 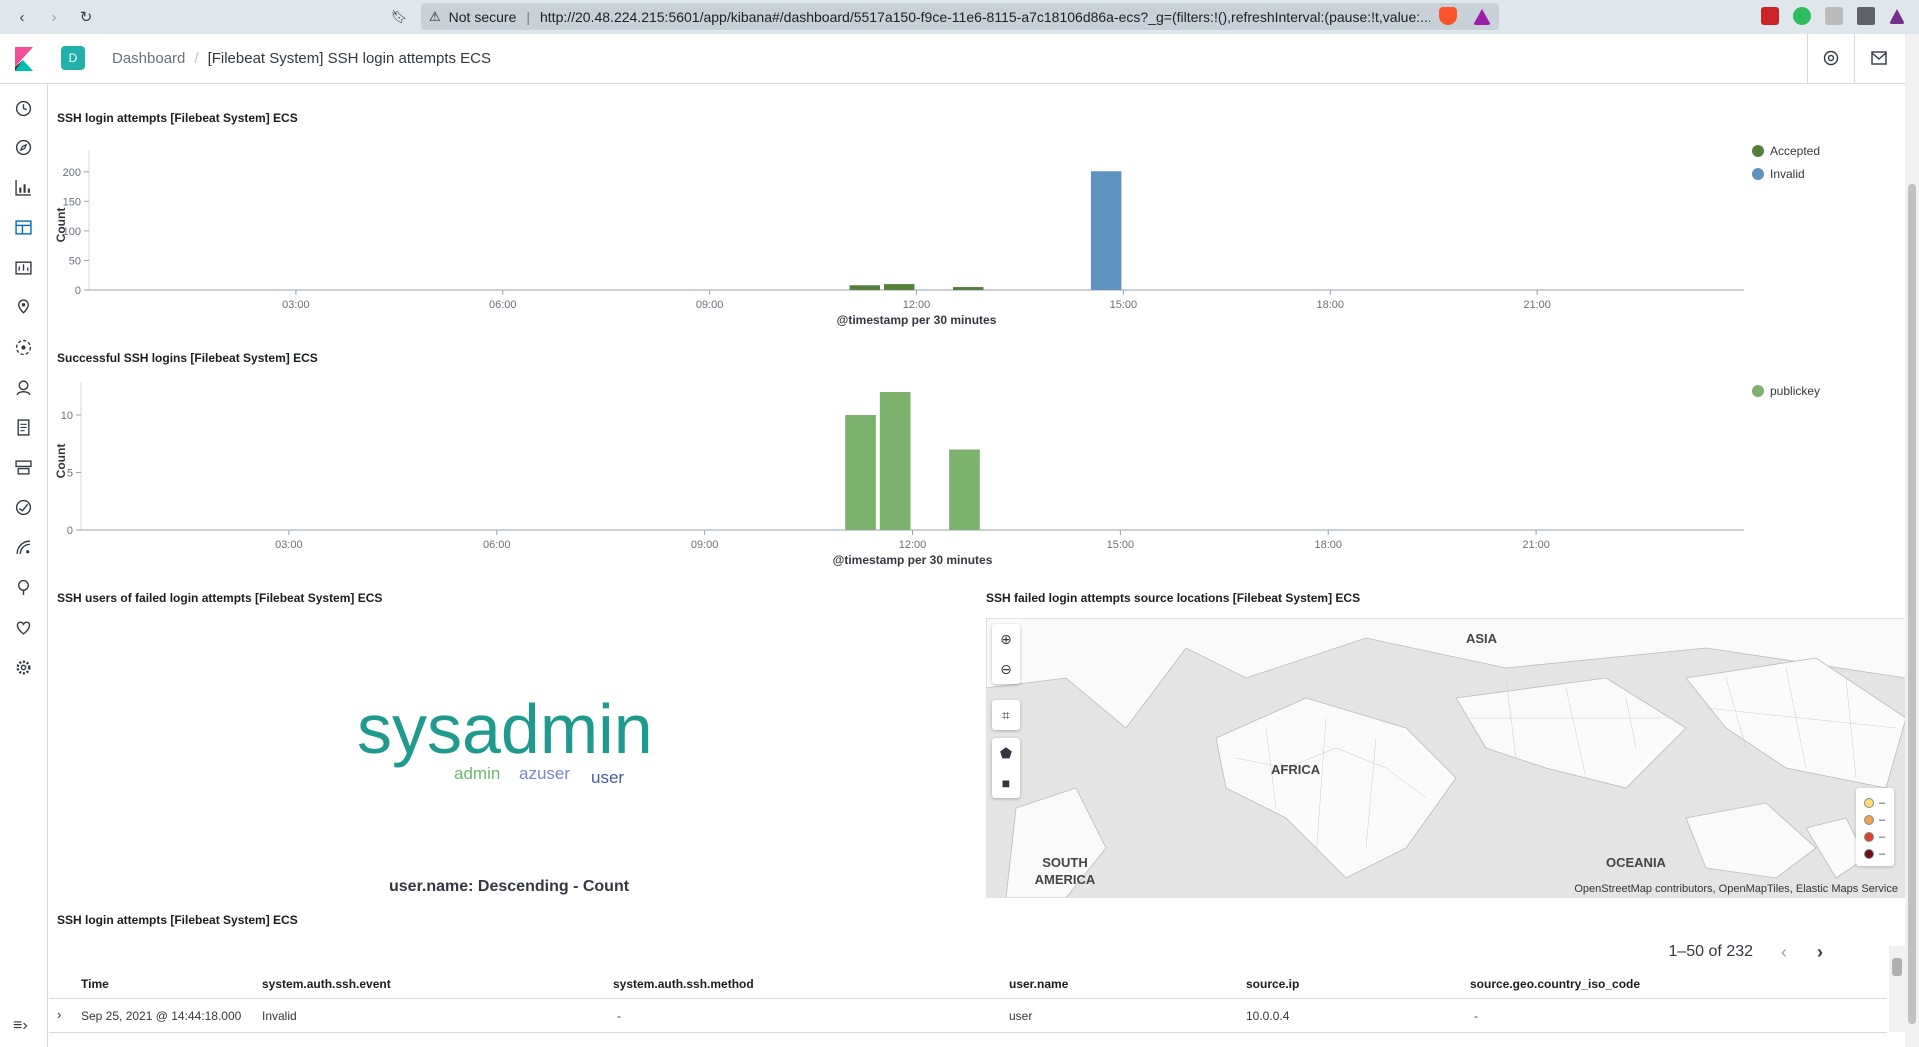 I want to click on table-scrollbar, so click(x=1897, y=989).